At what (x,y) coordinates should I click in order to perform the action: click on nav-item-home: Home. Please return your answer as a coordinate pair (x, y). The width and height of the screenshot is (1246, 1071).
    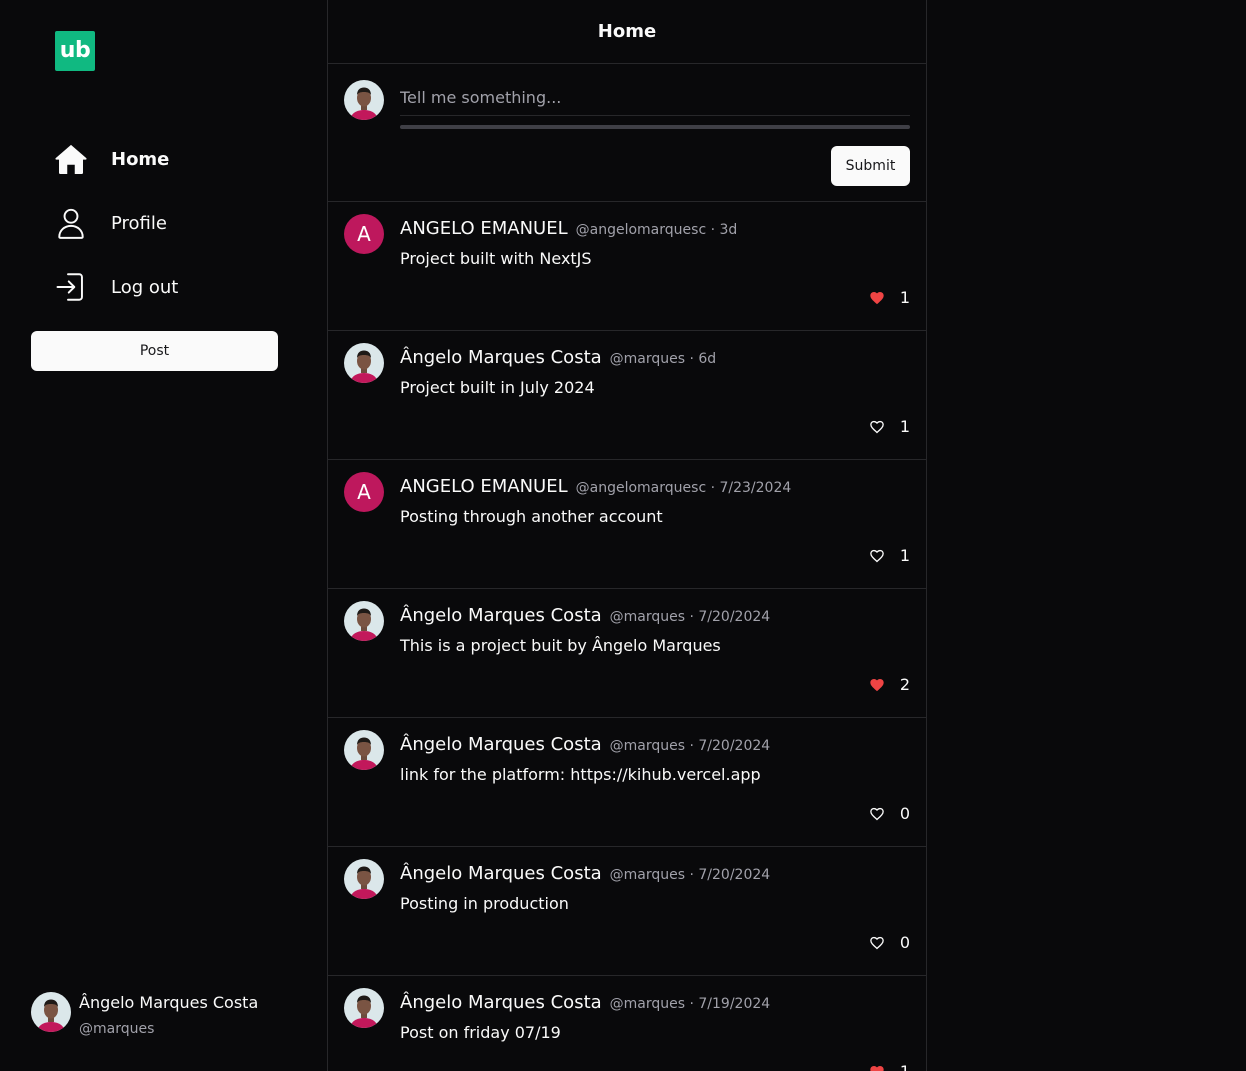
    Looking at the image, I should click on (110, 159).